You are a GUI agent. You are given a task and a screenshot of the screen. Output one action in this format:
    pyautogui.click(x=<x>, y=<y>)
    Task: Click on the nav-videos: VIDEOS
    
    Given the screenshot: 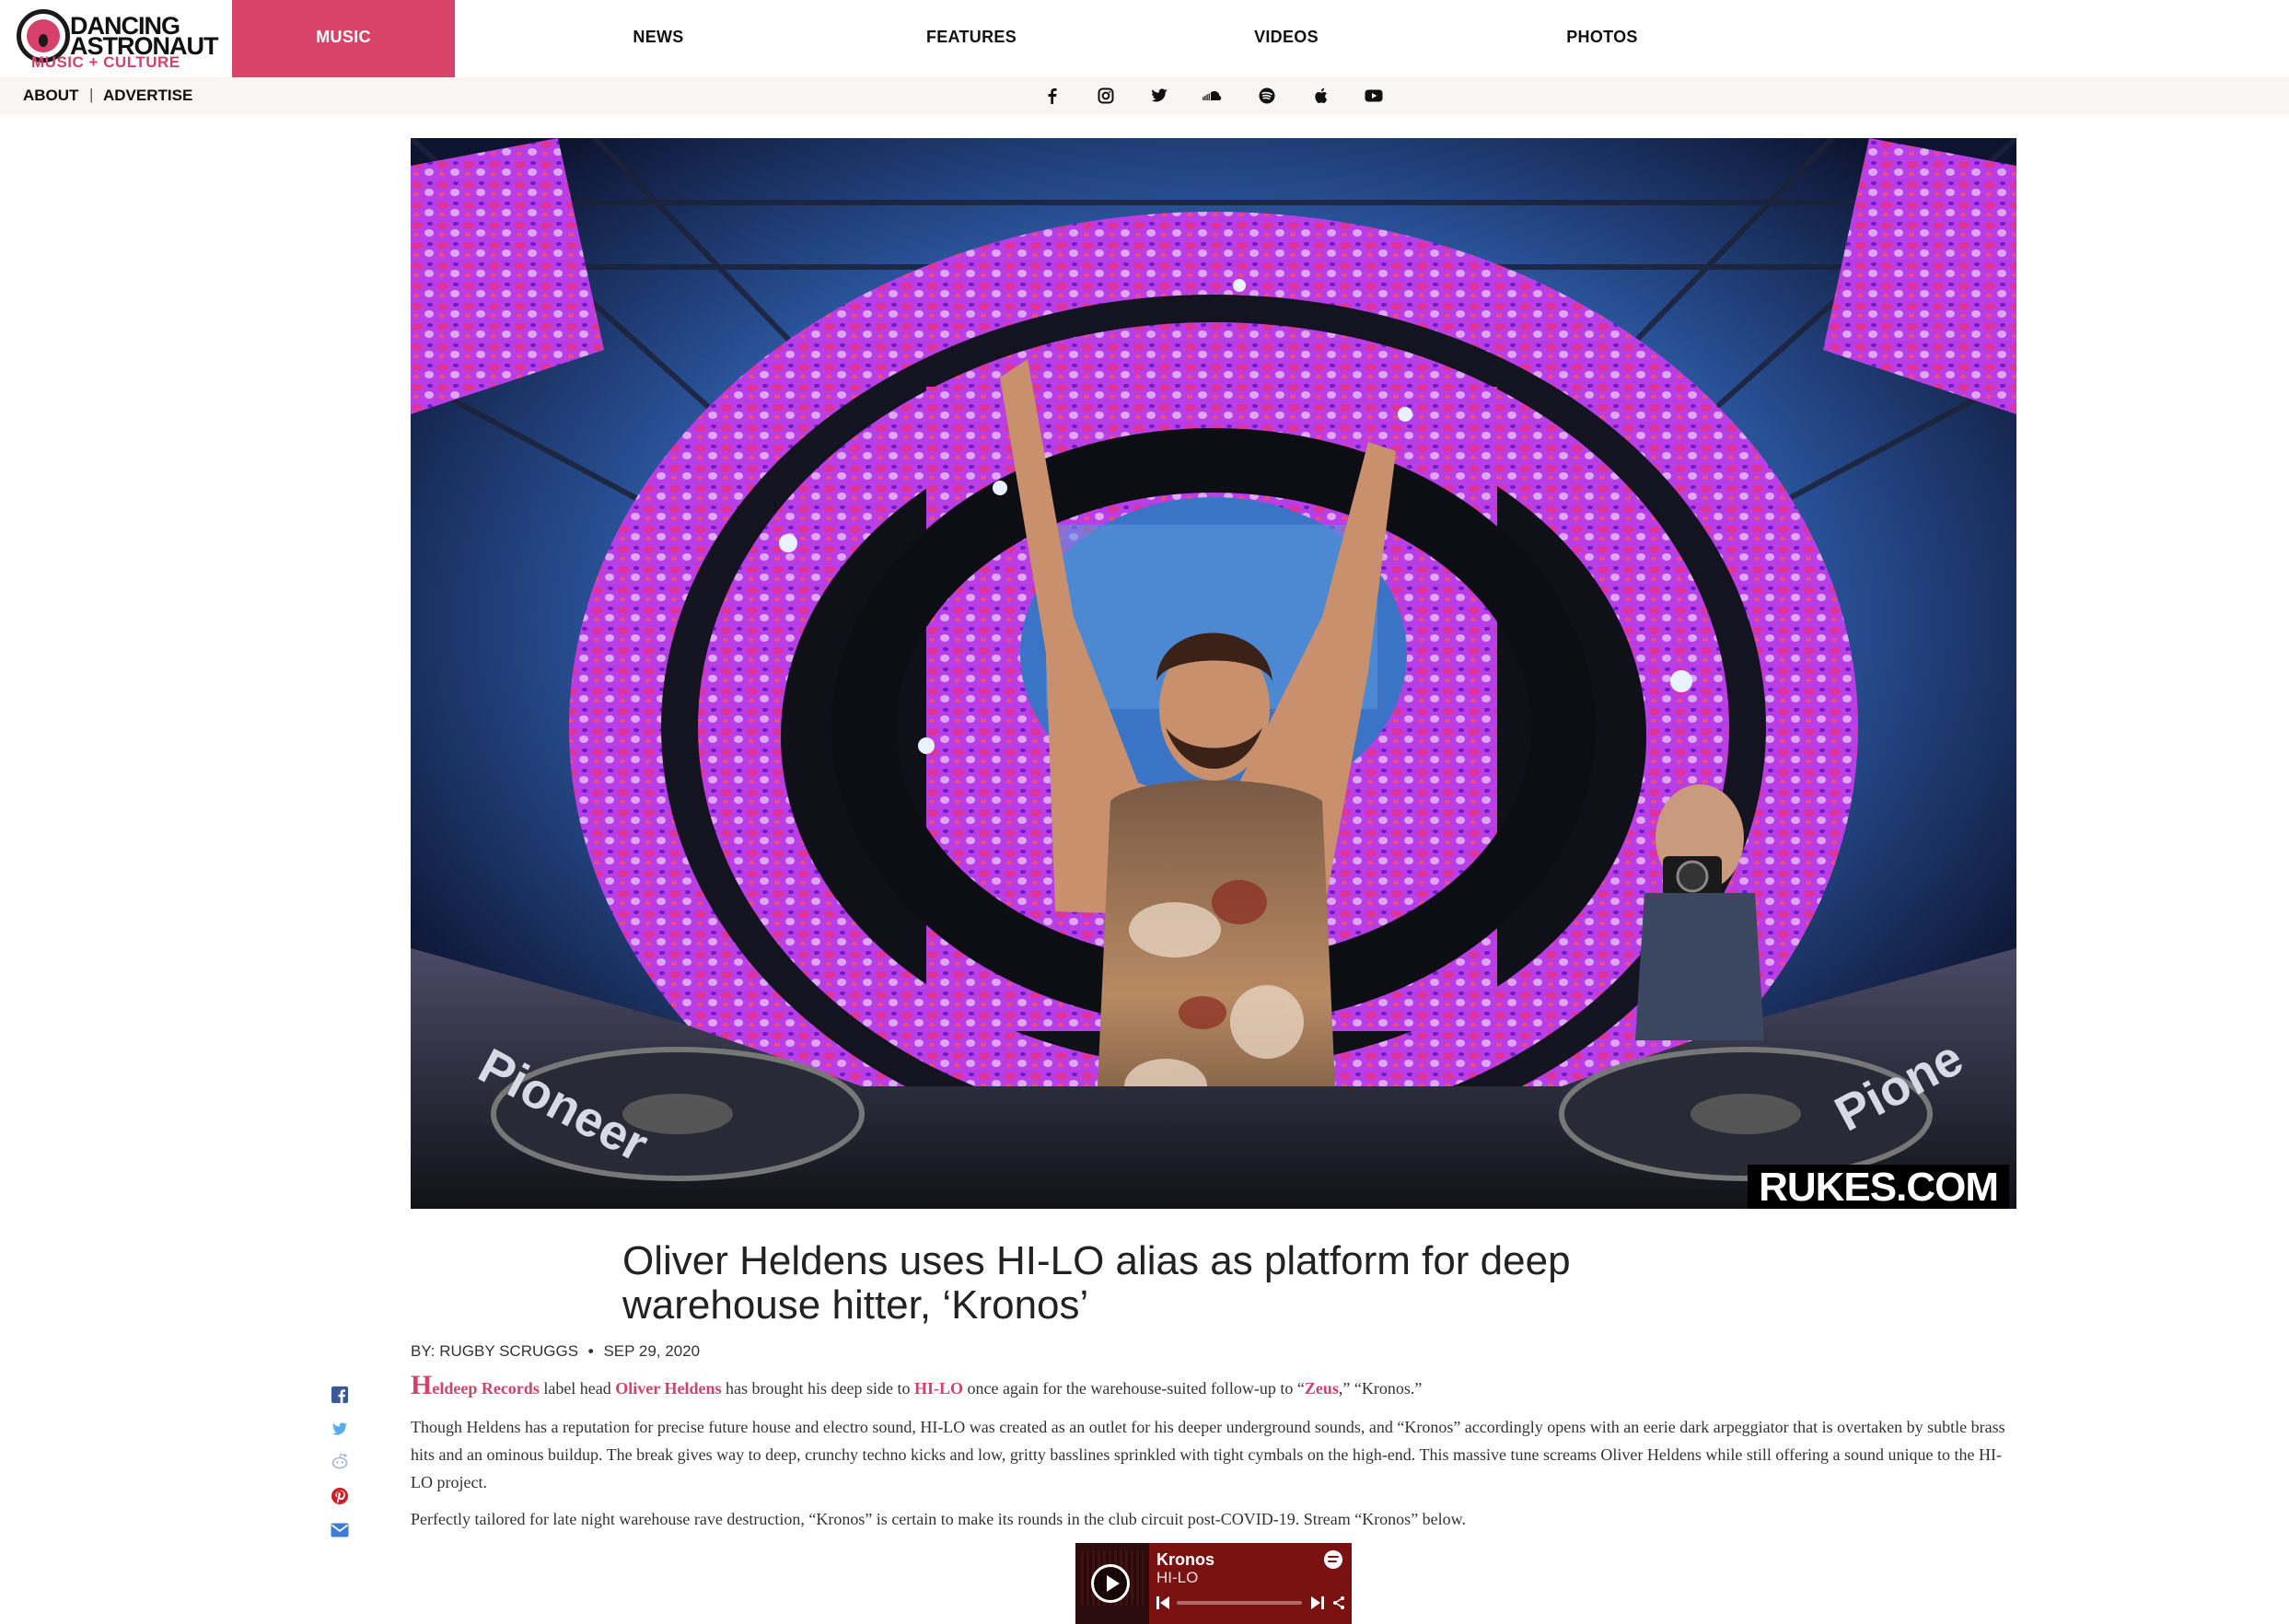 What is the action you would take?
    pyautogui.click(x=1286, y=38)
    